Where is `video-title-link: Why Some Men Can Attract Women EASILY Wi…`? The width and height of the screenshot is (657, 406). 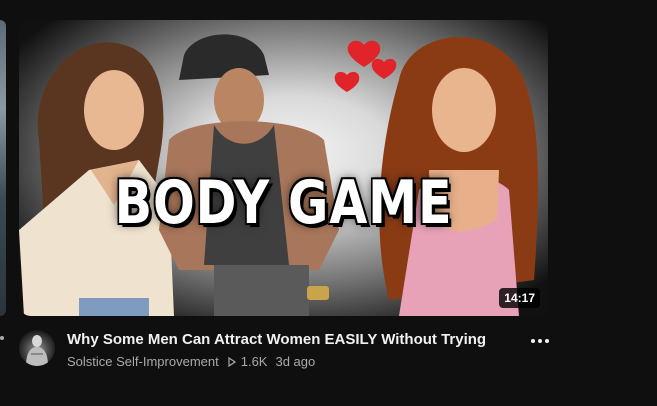 video-title-link: Why Some Men Can Attract Women EASILY Wi… is located at coordinates (276, 339).